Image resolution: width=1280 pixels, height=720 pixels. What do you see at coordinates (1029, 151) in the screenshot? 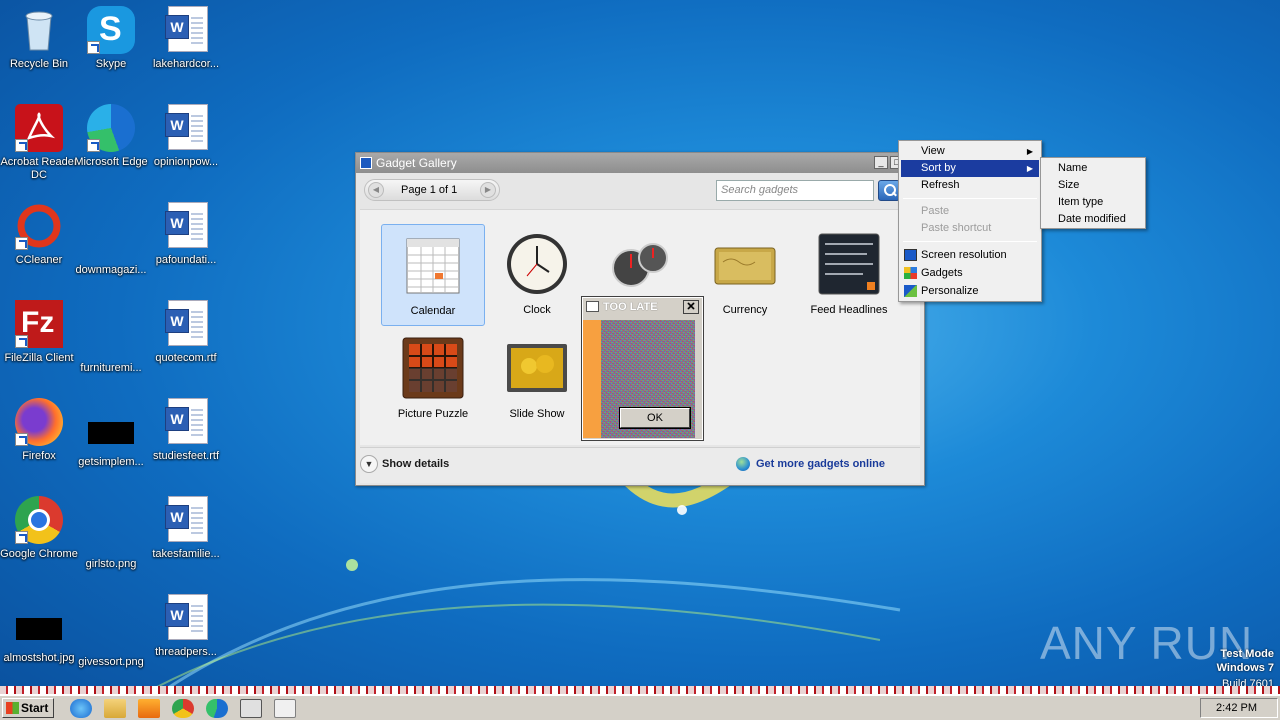
I see `chevron-right-icon: ▶` at bounding box center [1029, 151].